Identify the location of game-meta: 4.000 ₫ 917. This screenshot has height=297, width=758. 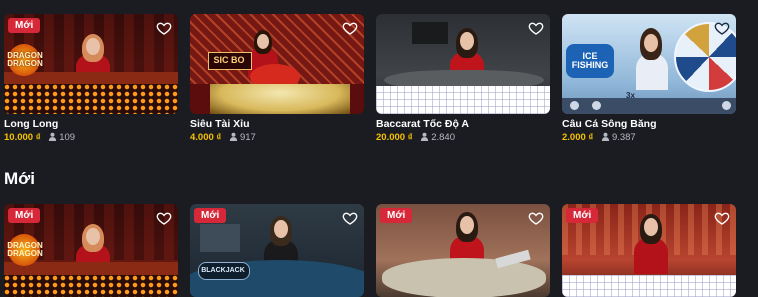
(223, 138).